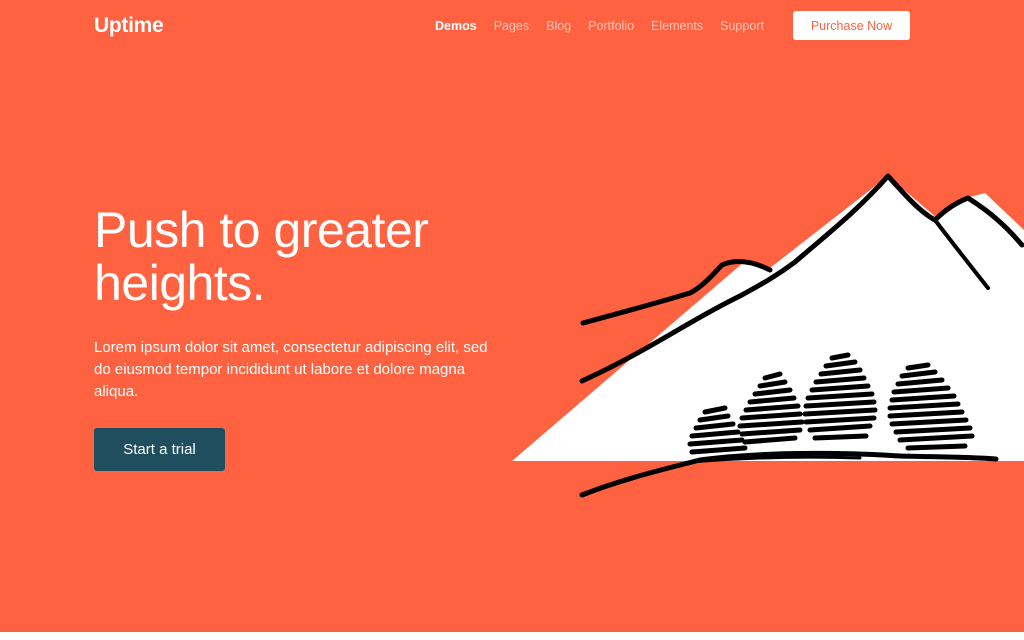 The image size is (1024, 640). Describe the element at coordinates (456, 26) in the screenshot. I see `nav-item-demos: Demos` at that location.